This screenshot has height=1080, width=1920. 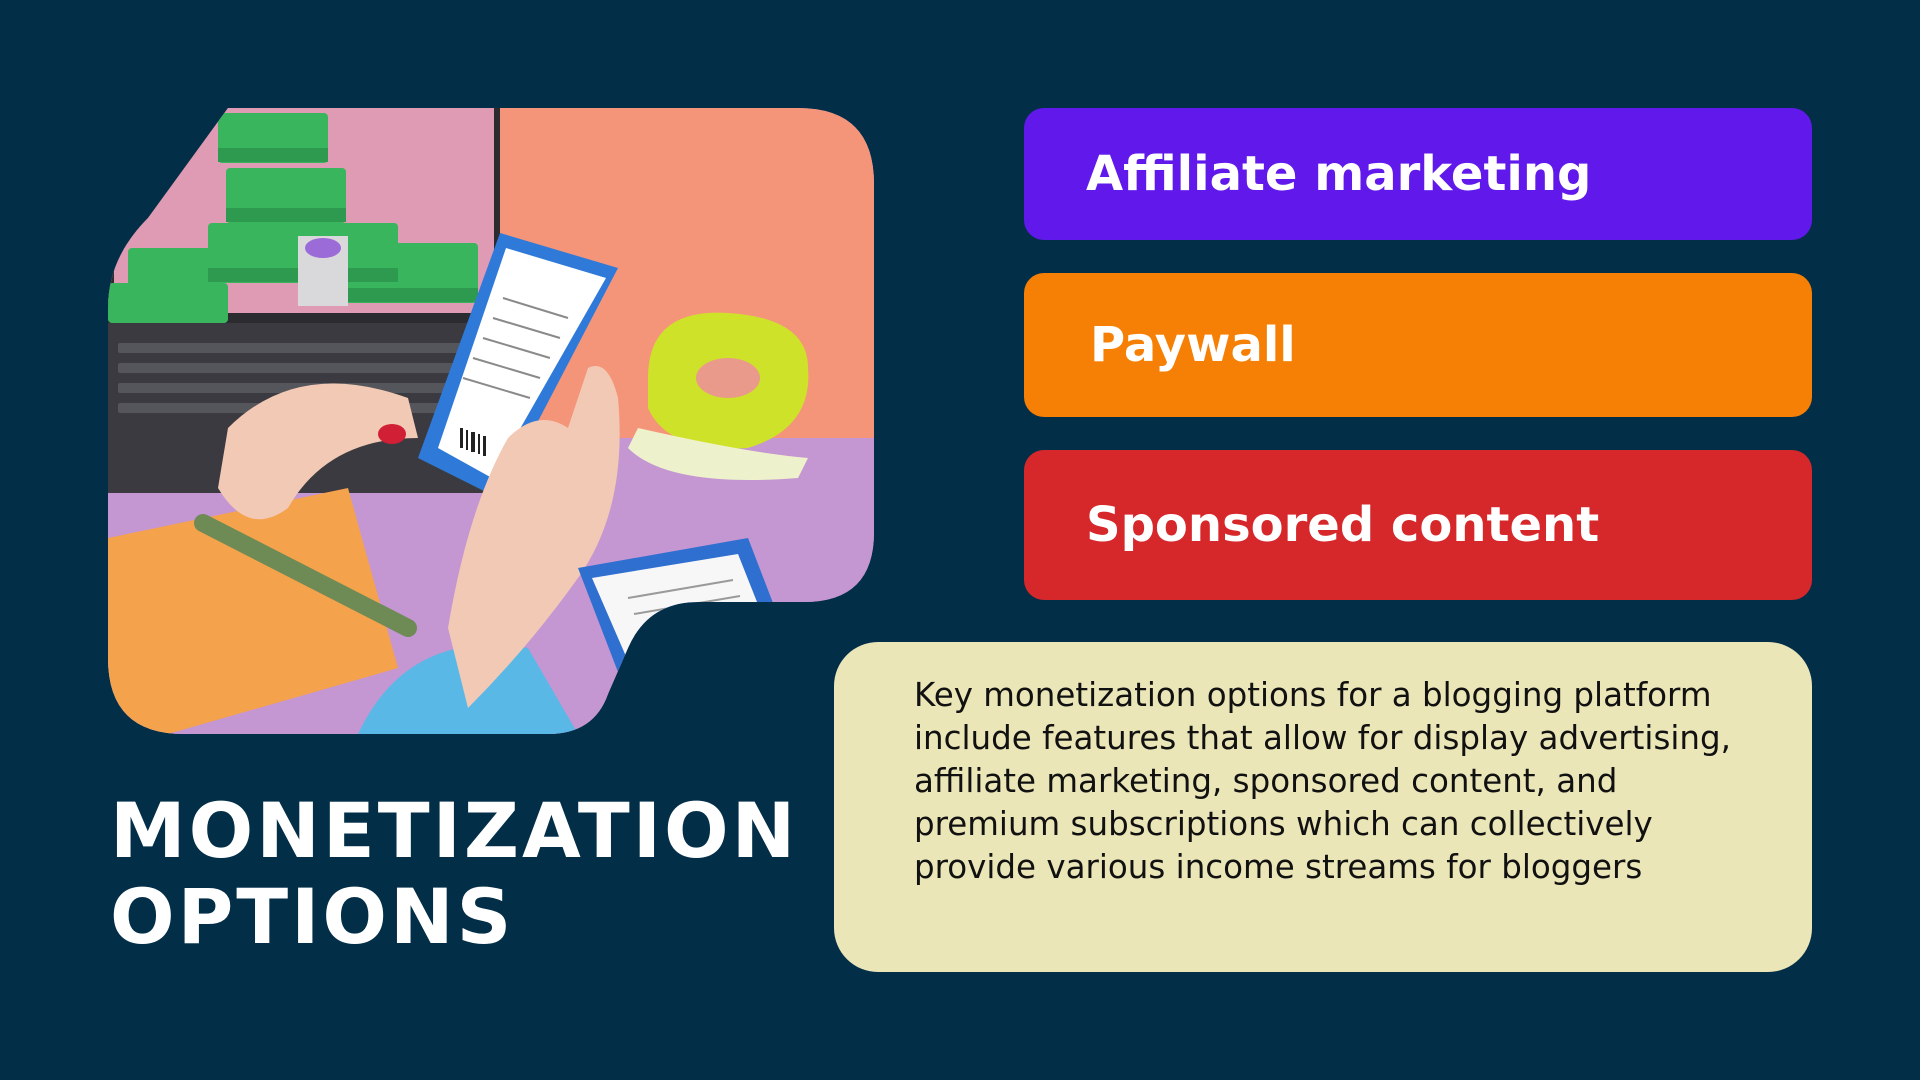 I want to click on option-label: Sponsored content, so click(x=1343, y=525).